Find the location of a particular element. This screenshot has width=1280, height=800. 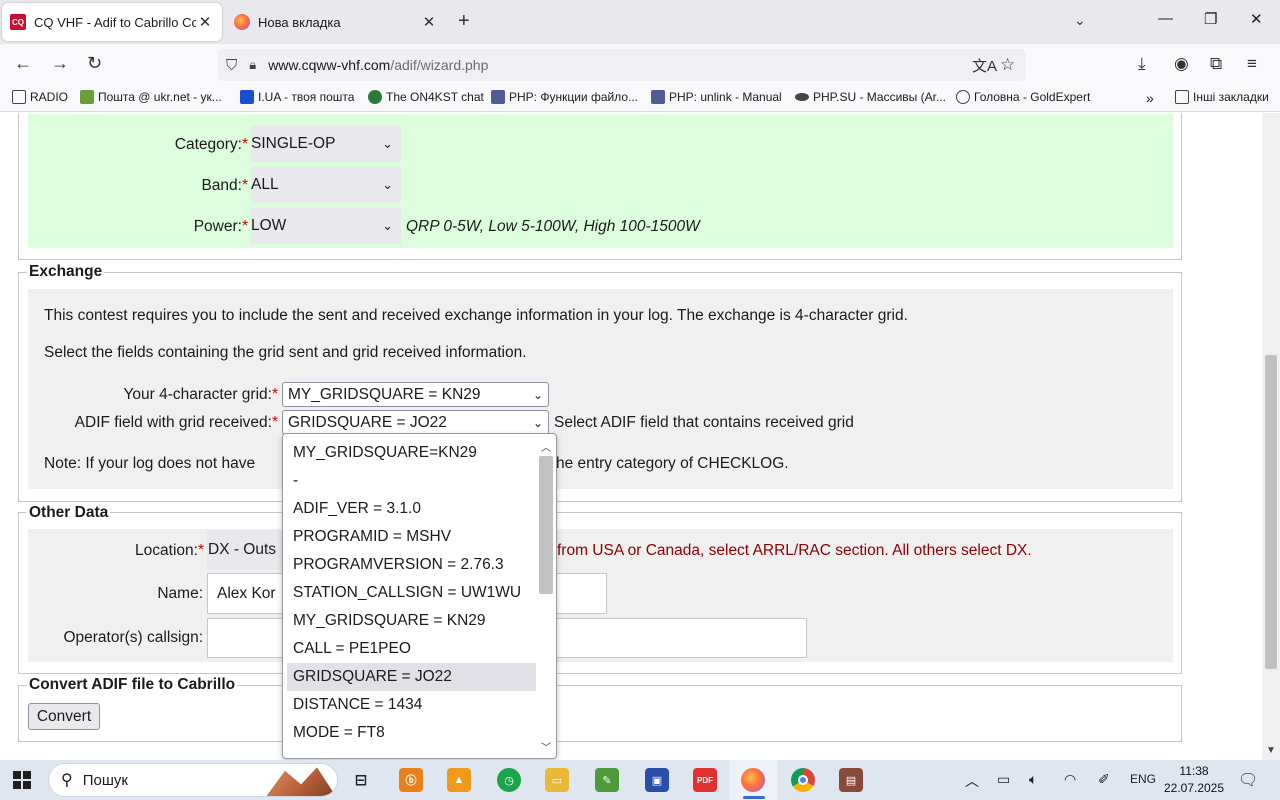

category-select: SINGLE-OP ⌄ is located at coordinates (326, 144).